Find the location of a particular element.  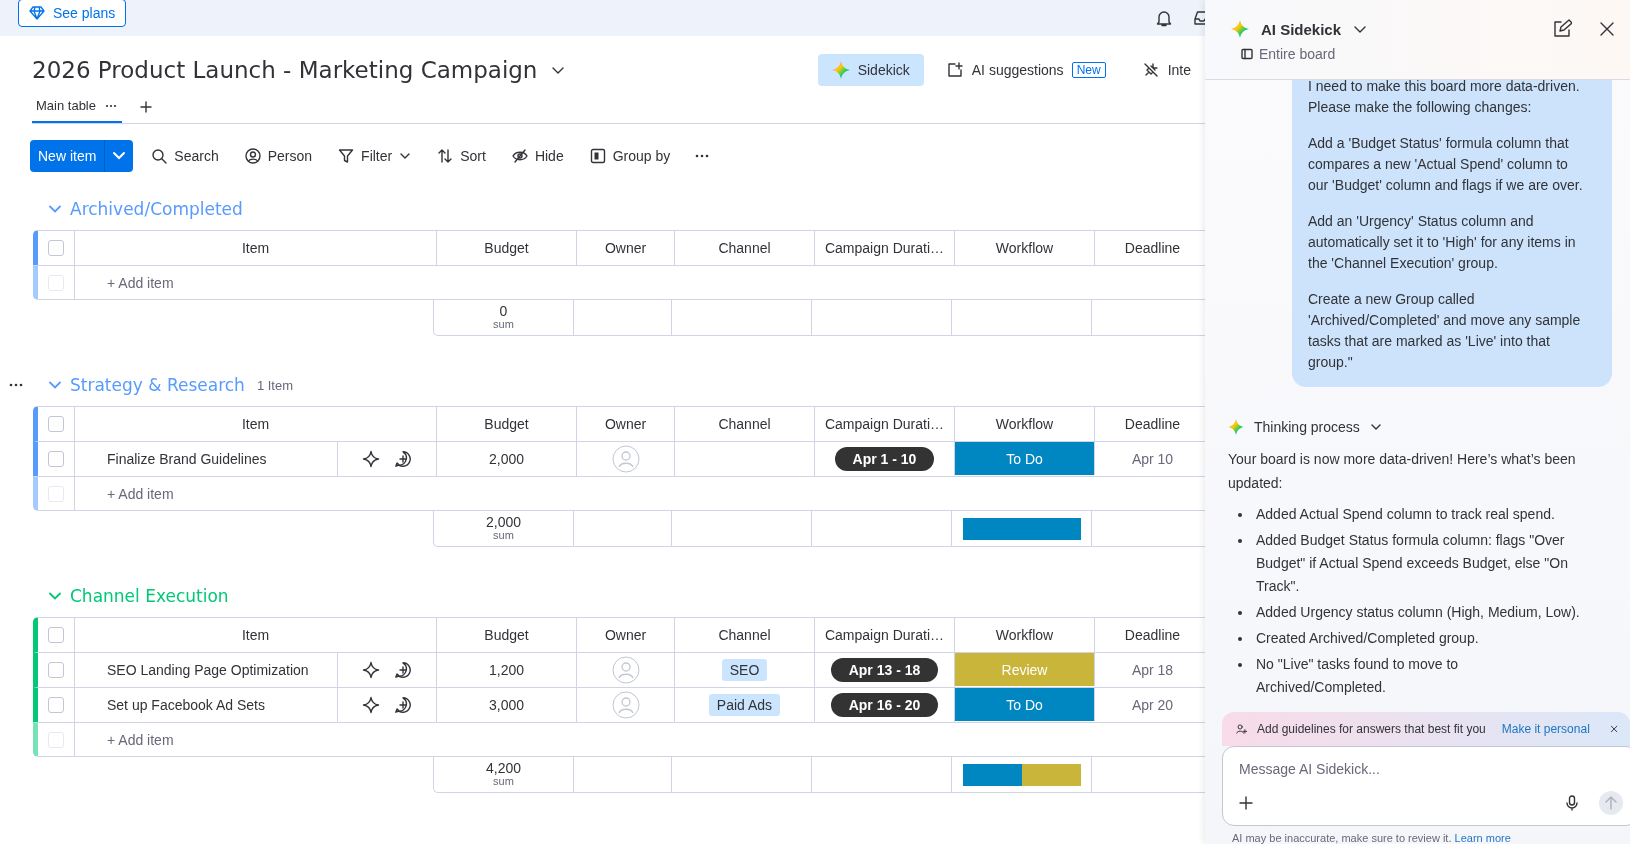

budget-cell: 2,000 is located at coordinates (507, 459).